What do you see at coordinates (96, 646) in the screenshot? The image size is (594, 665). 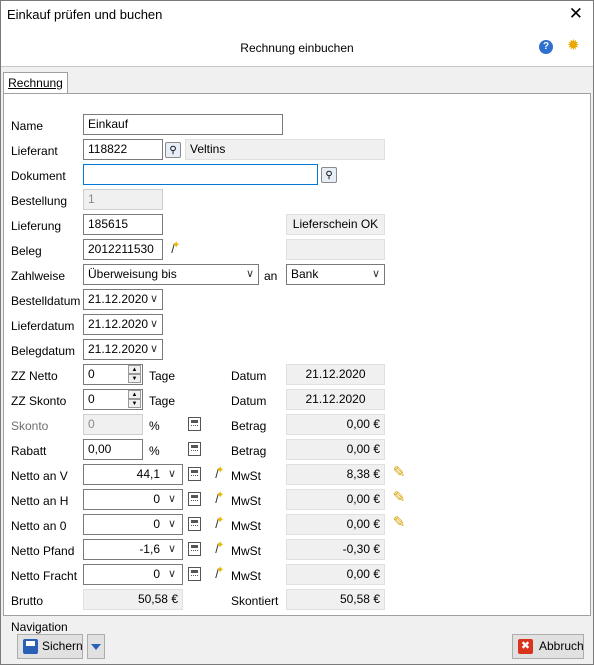 I see `save-dropdown-button` at bounding box center [96, 646].